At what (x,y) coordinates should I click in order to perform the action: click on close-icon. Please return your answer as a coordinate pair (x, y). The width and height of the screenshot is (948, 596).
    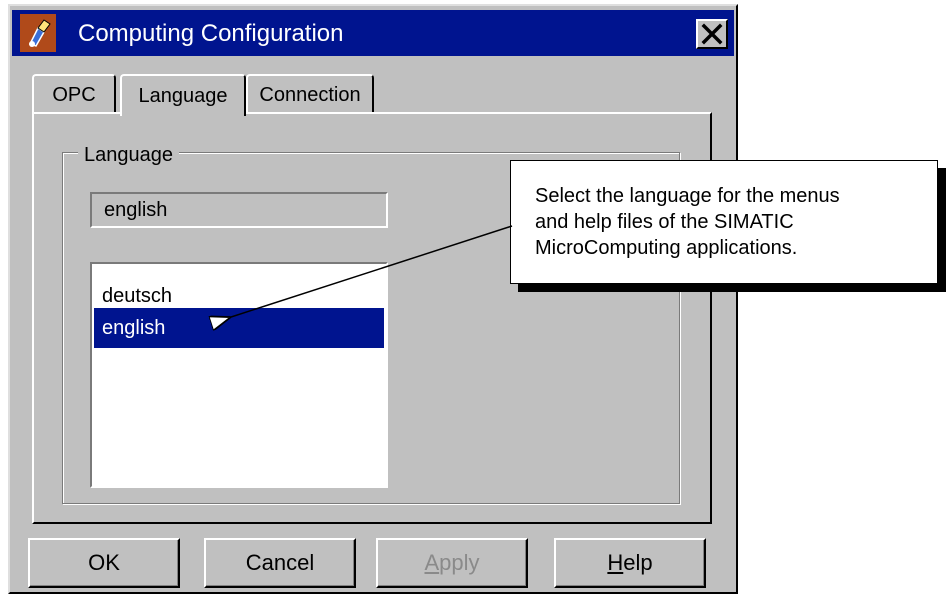
    Looking at the image, I should click on (712, 34).